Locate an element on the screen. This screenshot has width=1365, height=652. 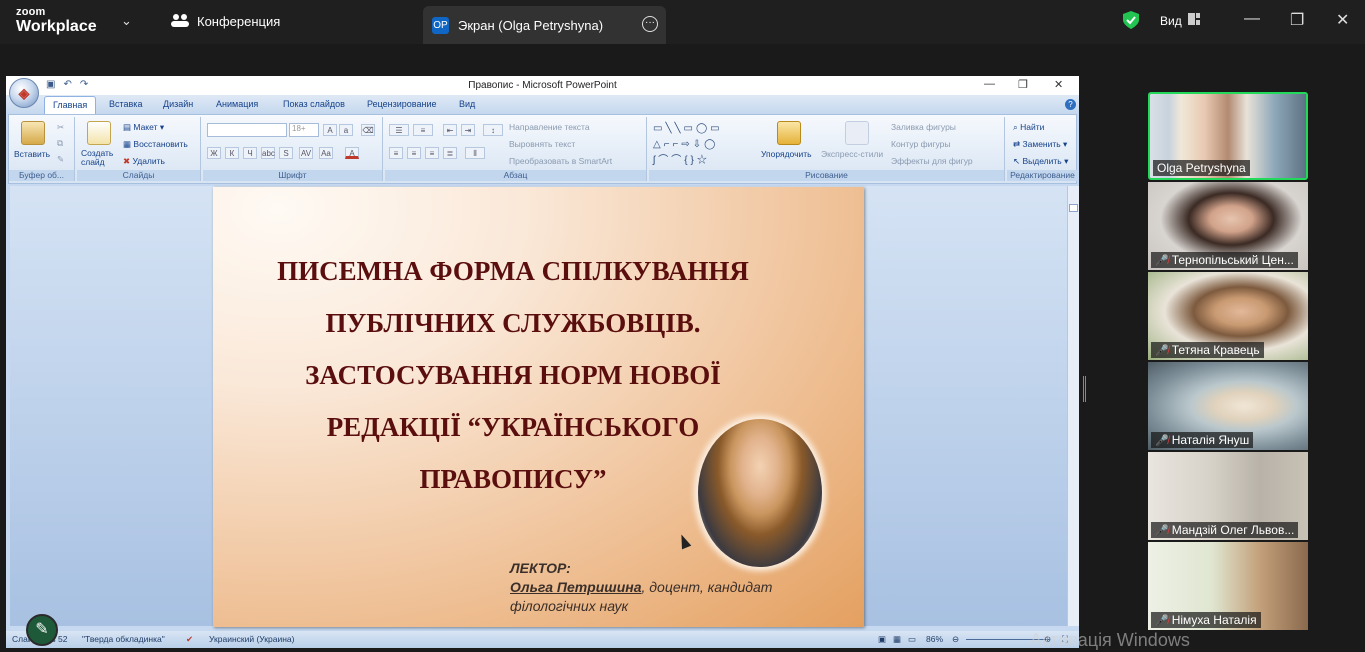
tab-home: Главная is located at coordinates (70, 105).